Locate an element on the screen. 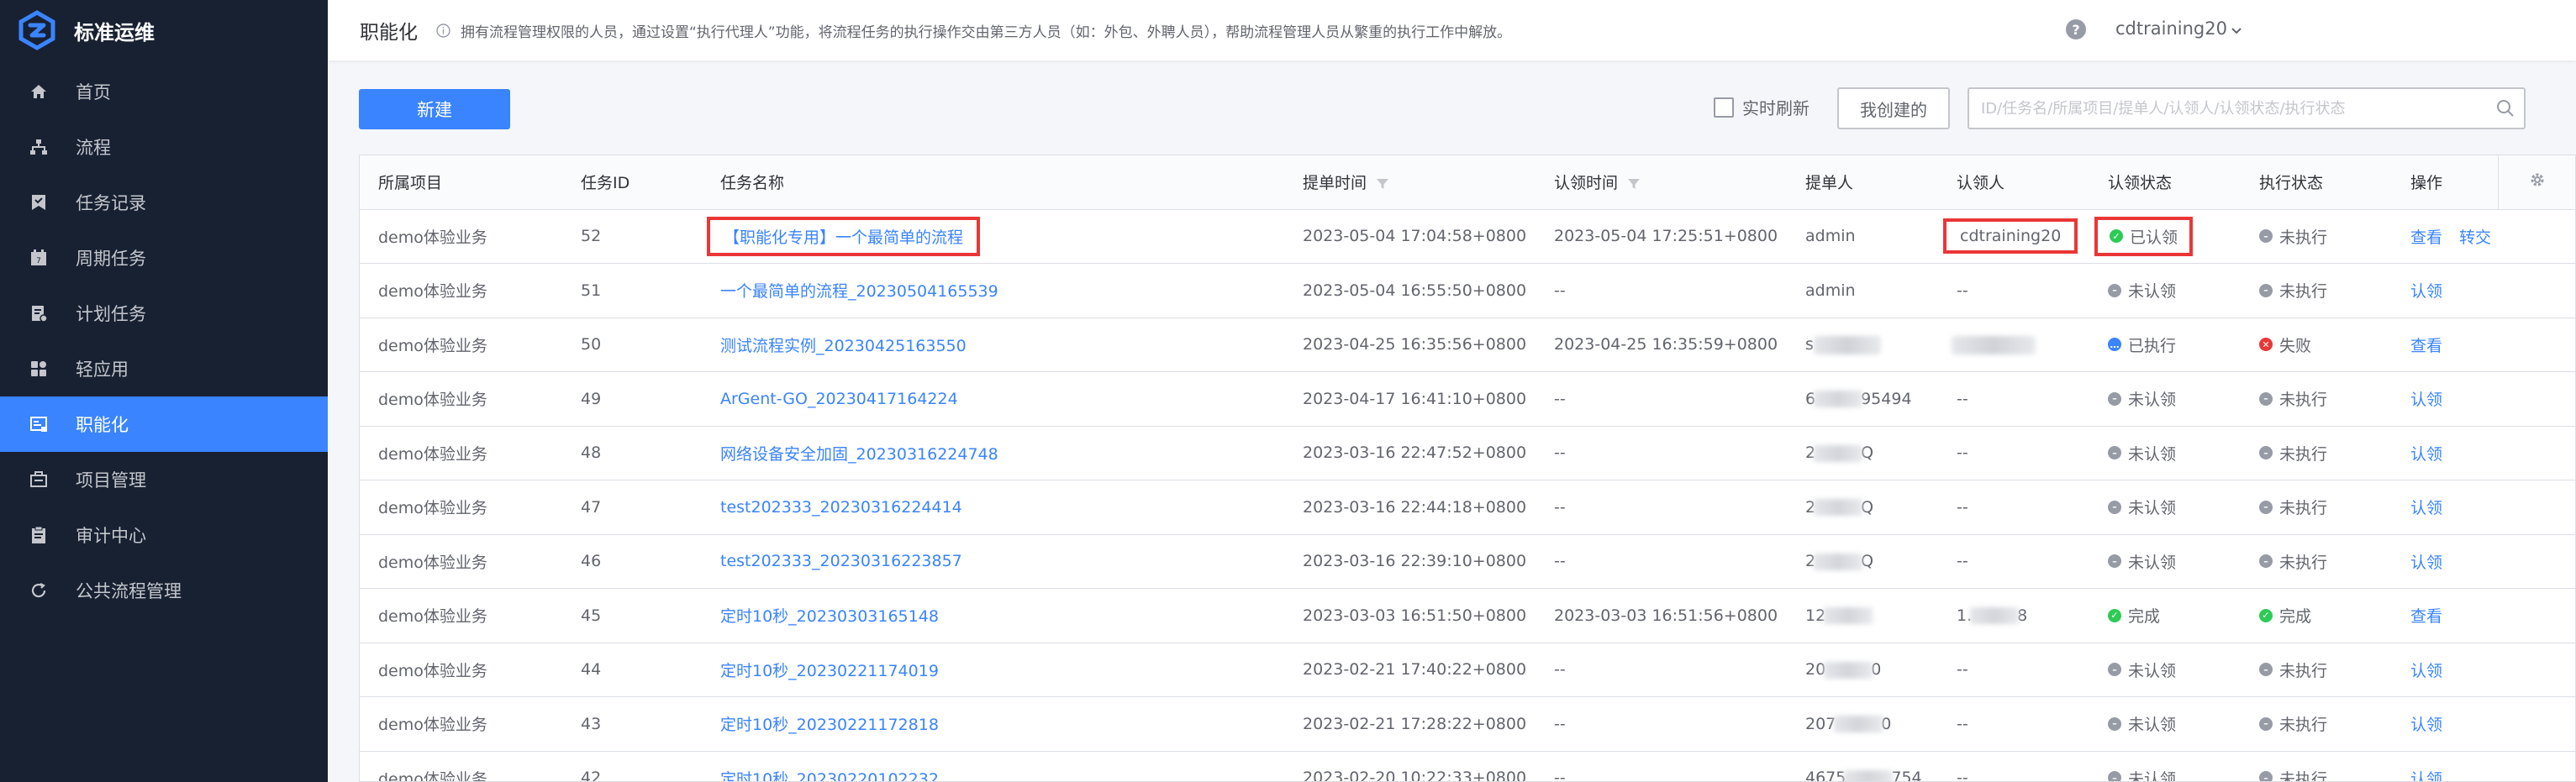 This screenshot has height=782, width=2576. cell-task-name: 一个最简单的流程_20230504165539 is located at coordinates (993, 290).